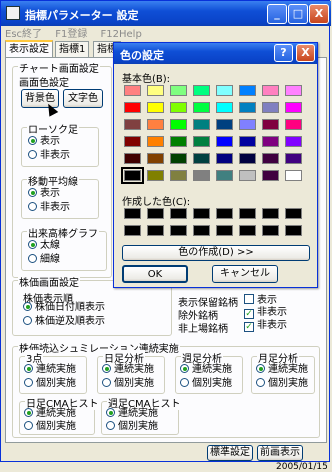  Describe the element at coordinates (50, 370) in the screenshot. I see `sim-3pt-continuous-radio: 連続実施` at that location.